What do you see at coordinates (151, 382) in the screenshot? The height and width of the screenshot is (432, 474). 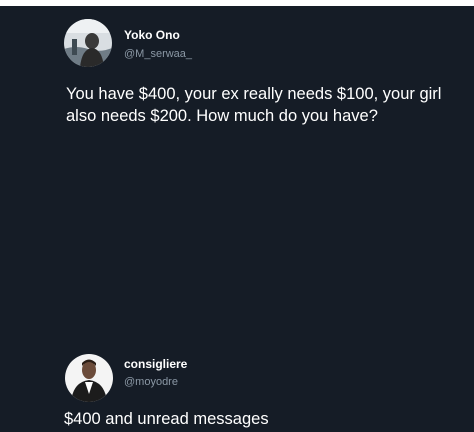 I see `username-handle: @moyodre` at bounding box center [151, 382].